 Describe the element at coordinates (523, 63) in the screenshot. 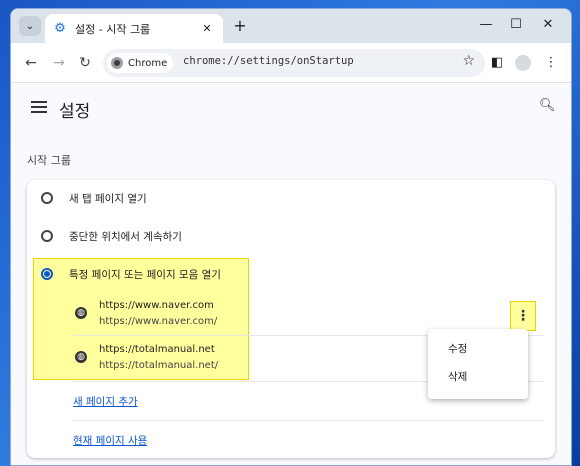

I see `profile-avatar` at that location.